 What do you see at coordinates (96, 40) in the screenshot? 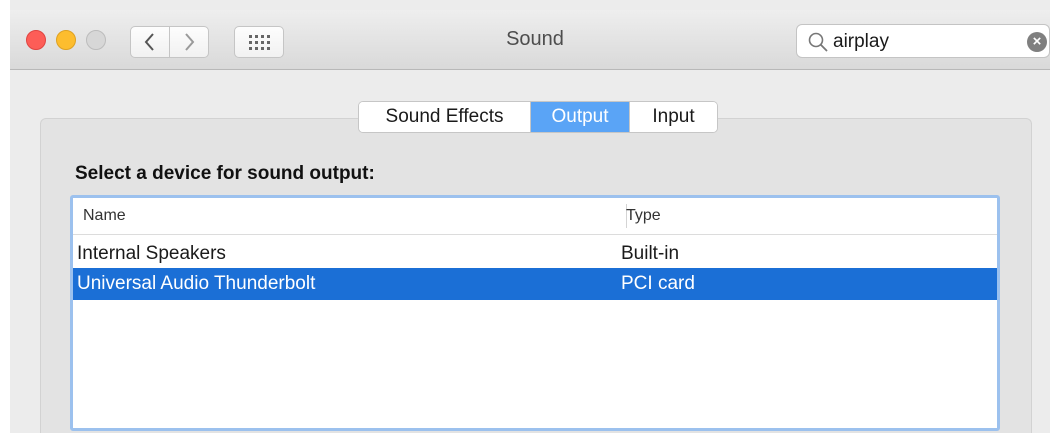
I see `zoom-button` at bounding box center [96, 40].